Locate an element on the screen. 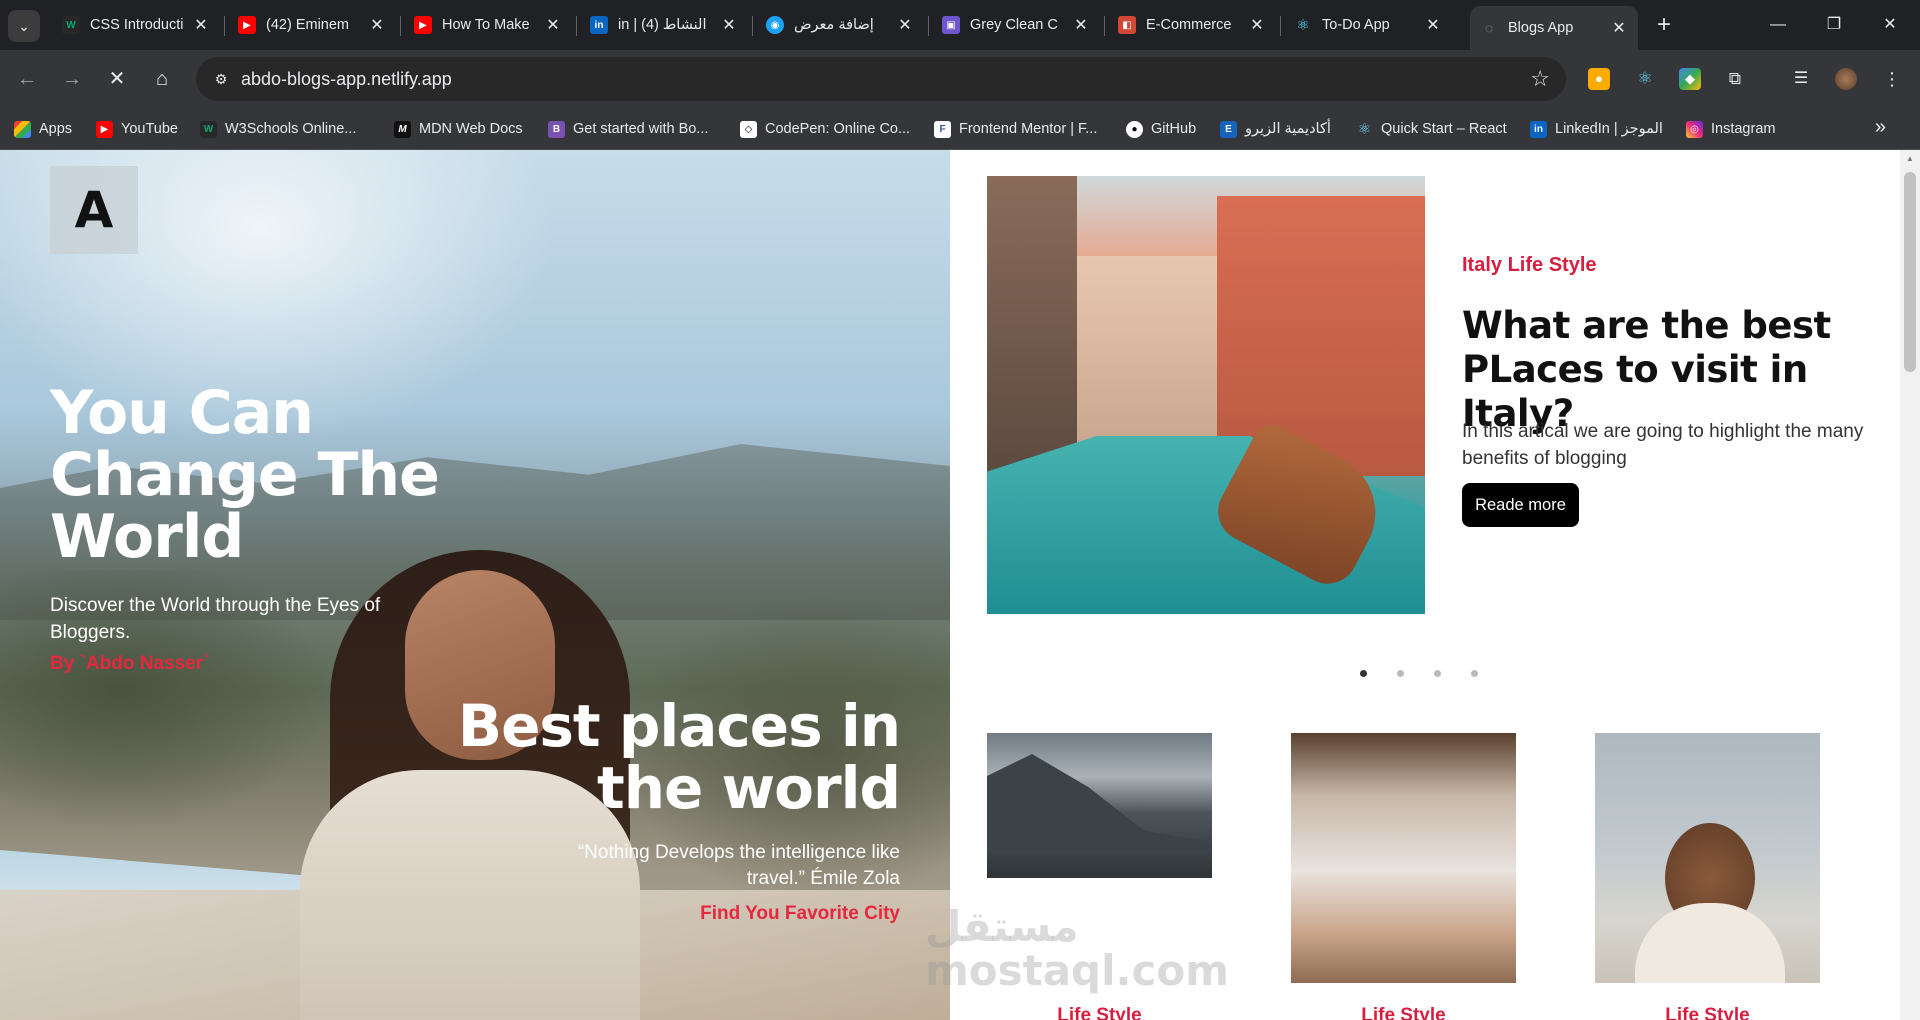 The image size is (1920, 1020). close-icon: ✕ is located at coordinates (1890, 24).